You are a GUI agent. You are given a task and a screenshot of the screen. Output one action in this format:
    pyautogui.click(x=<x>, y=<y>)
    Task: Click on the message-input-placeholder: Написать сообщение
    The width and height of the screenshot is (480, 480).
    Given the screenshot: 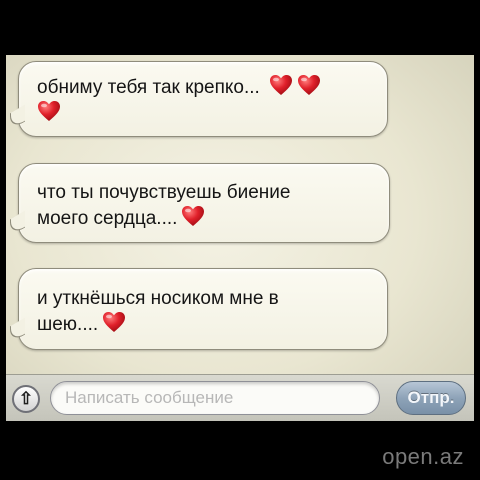 What is the action you would take?
    pyautogui.click(x=149, y=397)
    